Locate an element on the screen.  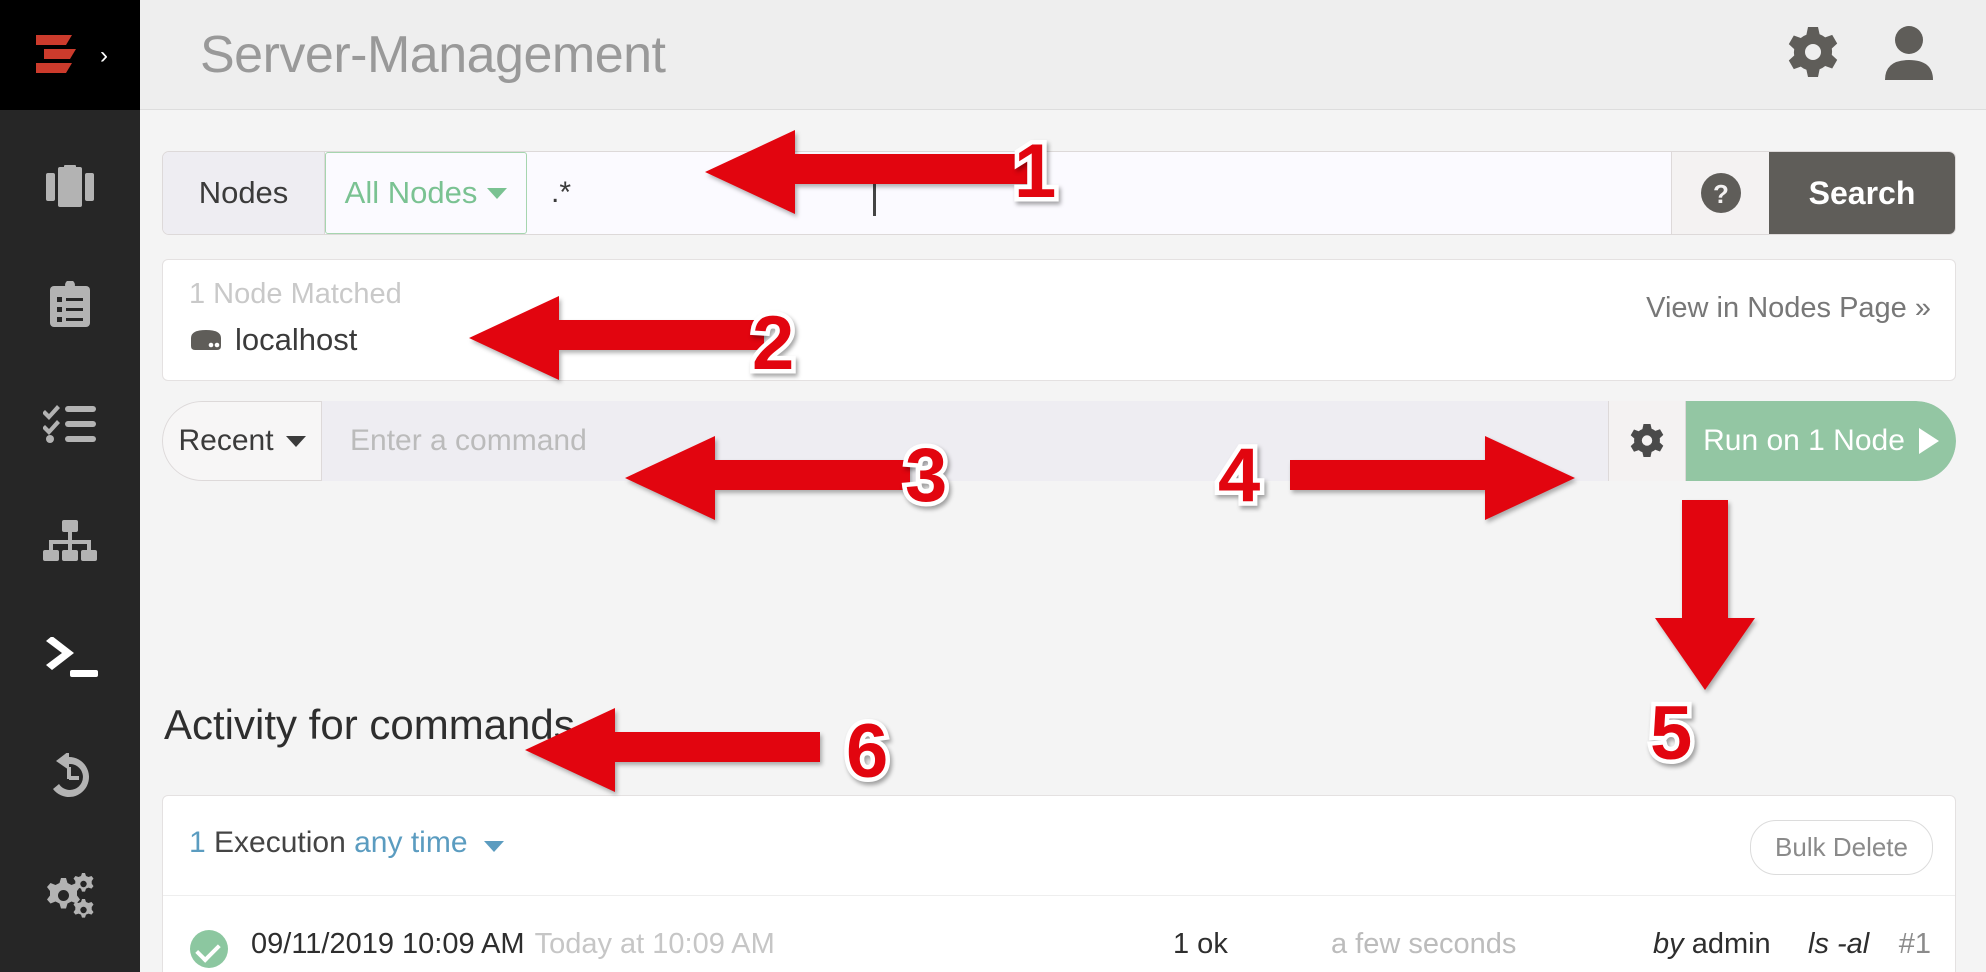
recent-commands-dropdown: Recent is located at coordinates (242, 441).